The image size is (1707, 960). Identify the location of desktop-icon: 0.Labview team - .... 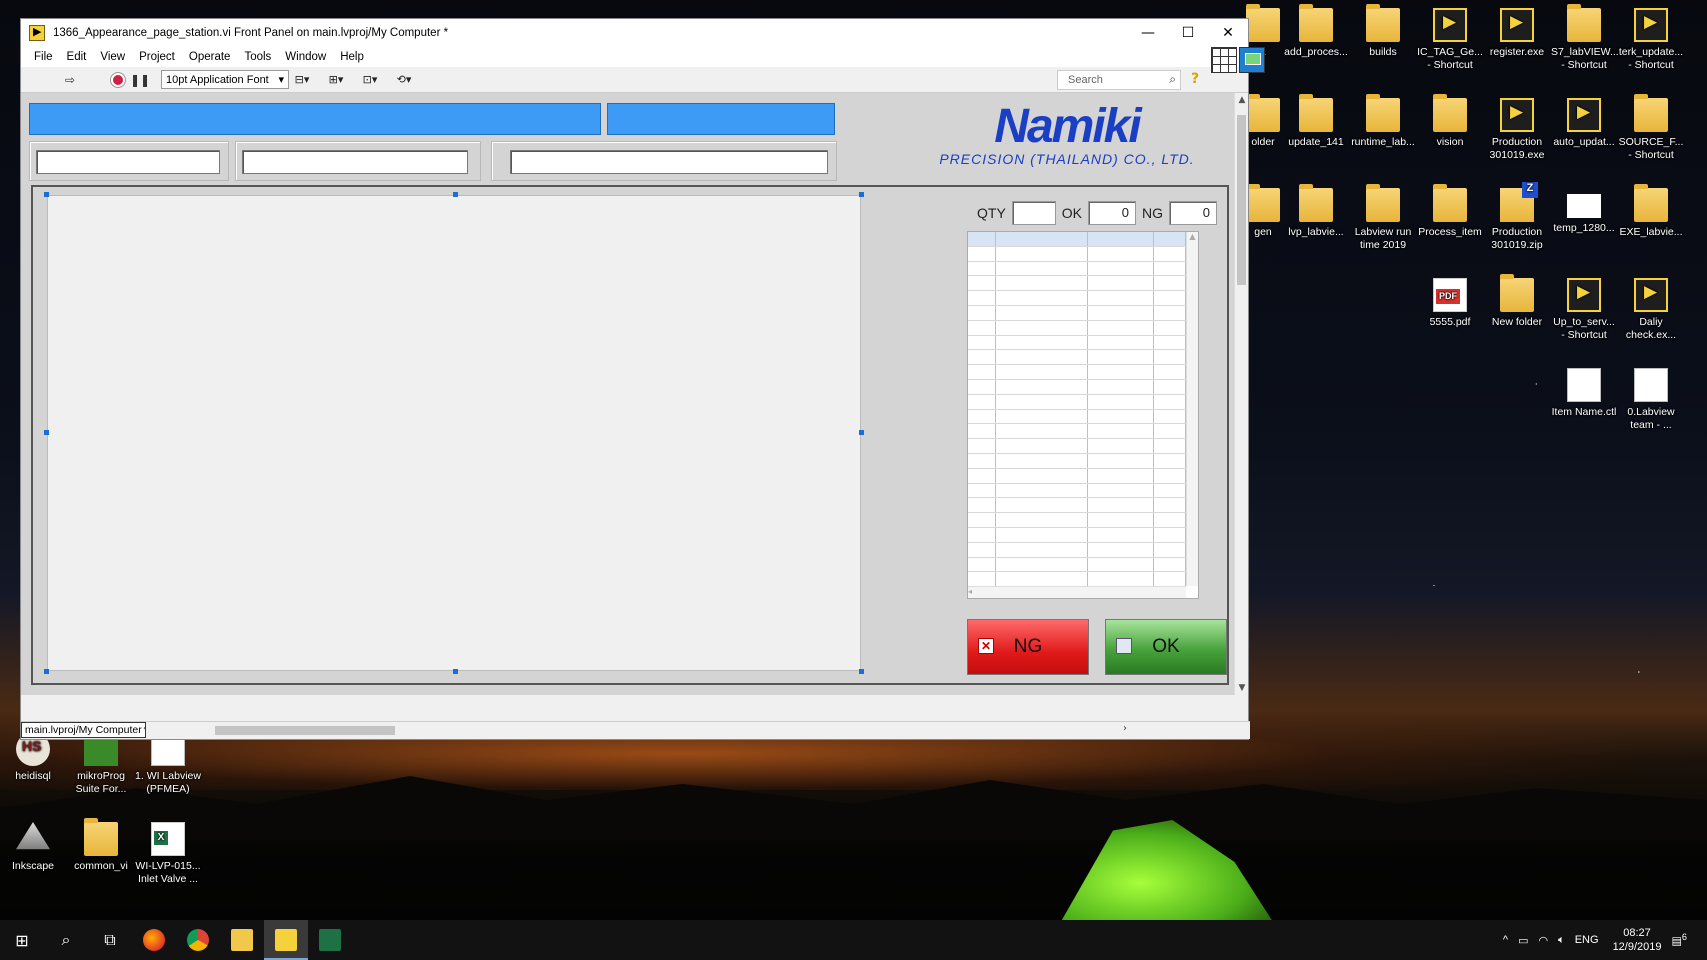
(1651, 400).